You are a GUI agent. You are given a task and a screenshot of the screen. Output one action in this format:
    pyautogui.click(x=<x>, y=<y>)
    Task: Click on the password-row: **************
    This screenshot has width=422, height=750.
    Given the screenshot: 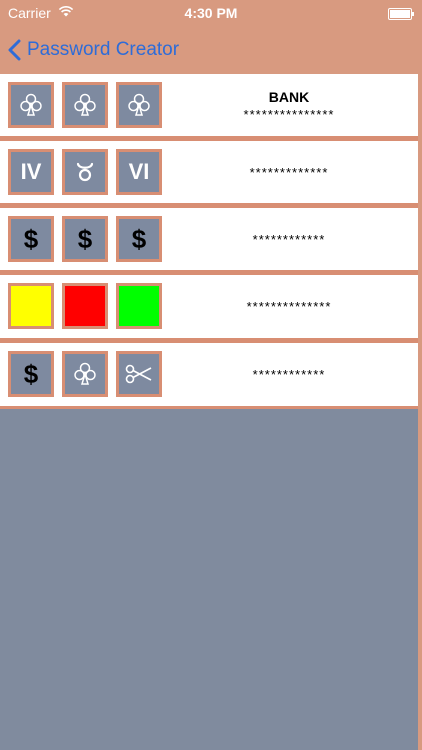 What is the action you would take?
    pyautogui.click(x=209, y=306)
    